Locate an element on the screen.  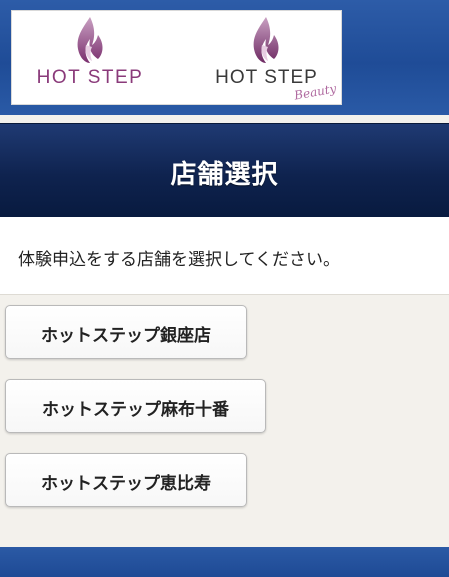
store-button-label: ホットステップ麻布十番 is located at coordinates (135, 410).